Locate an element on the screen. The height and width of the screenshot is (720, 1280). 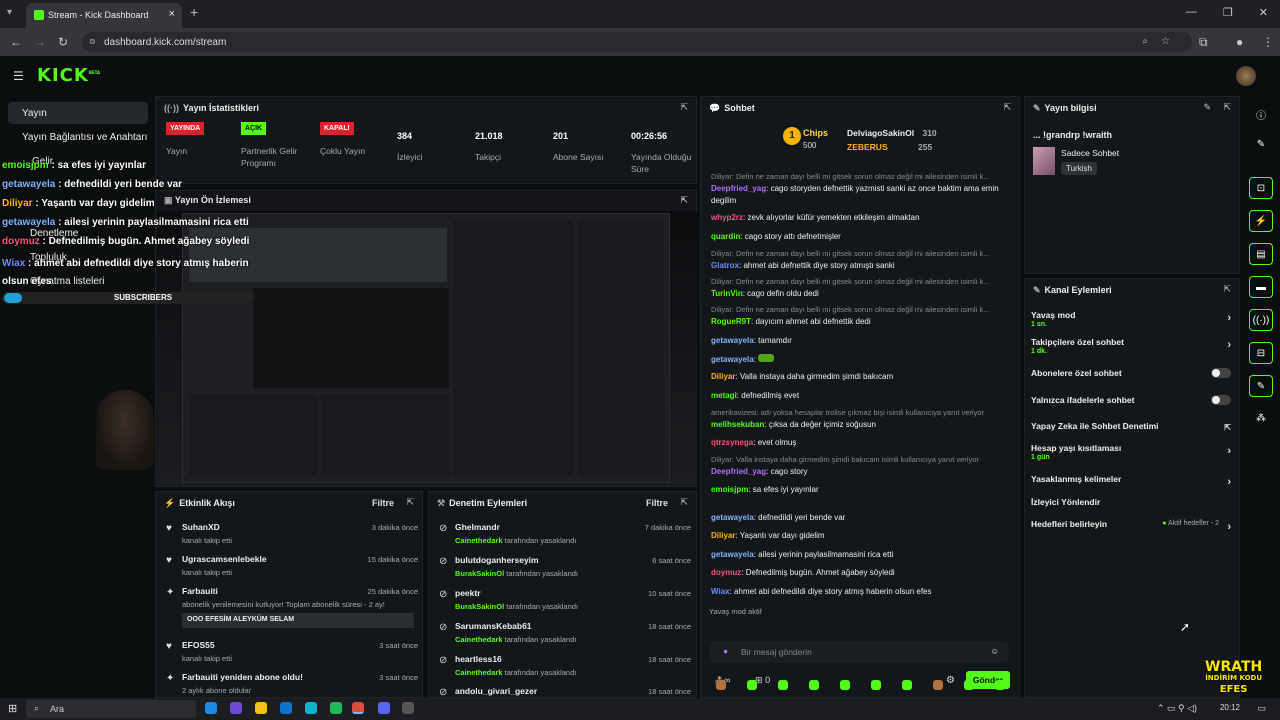
actions-toggle-icon: ✎ is located at coordinates (1261, 386).